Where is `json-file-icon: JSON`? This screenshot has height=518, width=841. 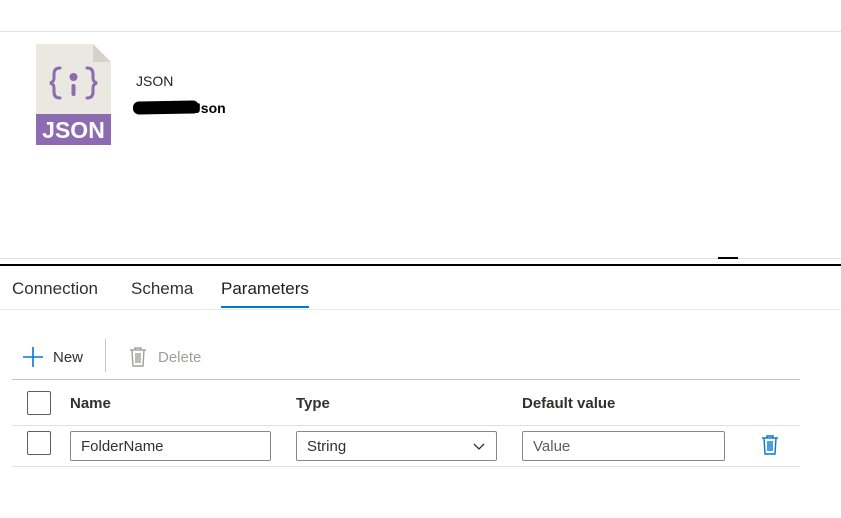
json-file-icon: JSON is located at coordinates (73, 94).